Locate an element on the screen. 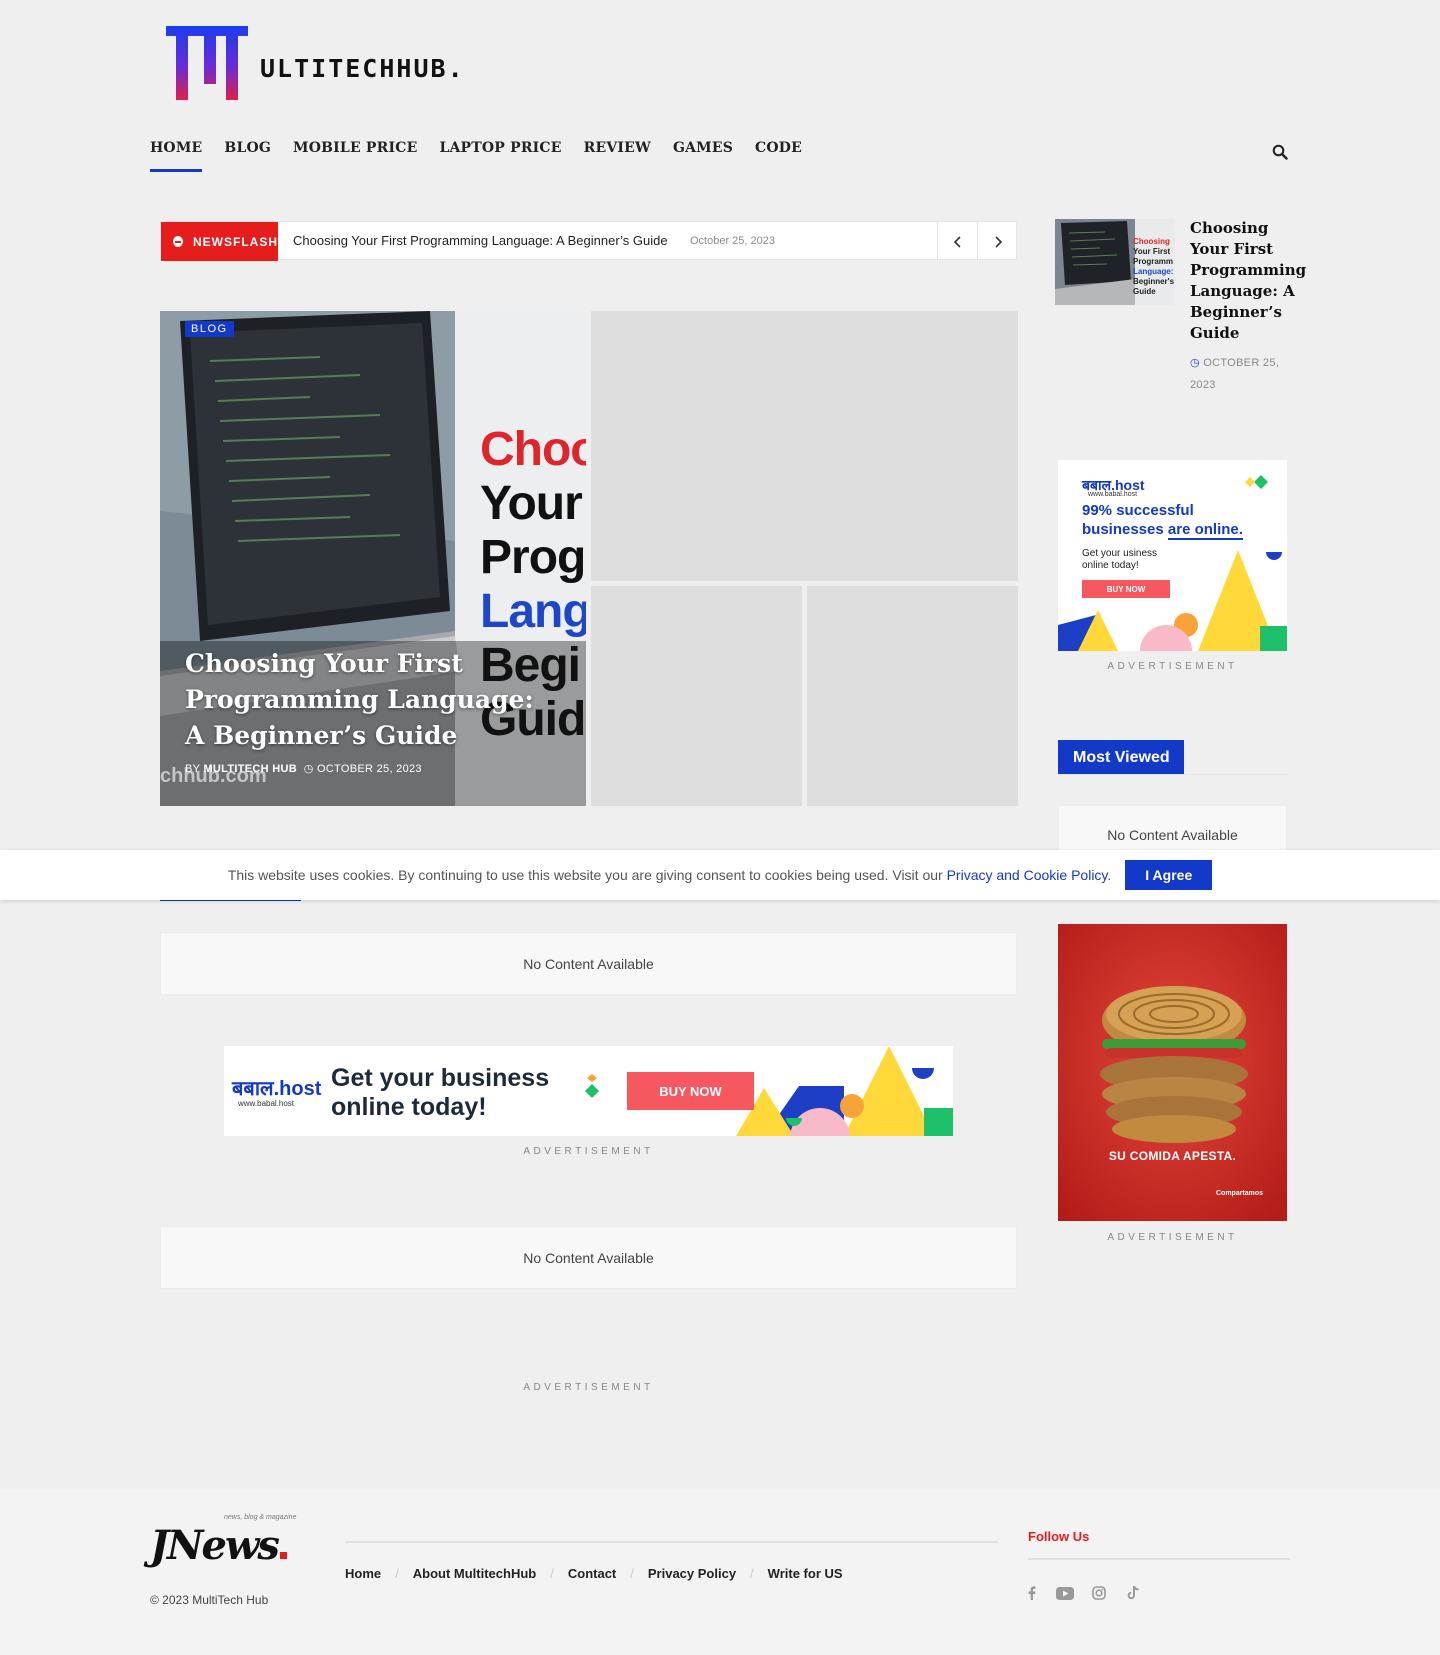 This screenshot has height=1655, width=1440. footer-link-about: About MultitechHub is located at coordinates (474, 1573).